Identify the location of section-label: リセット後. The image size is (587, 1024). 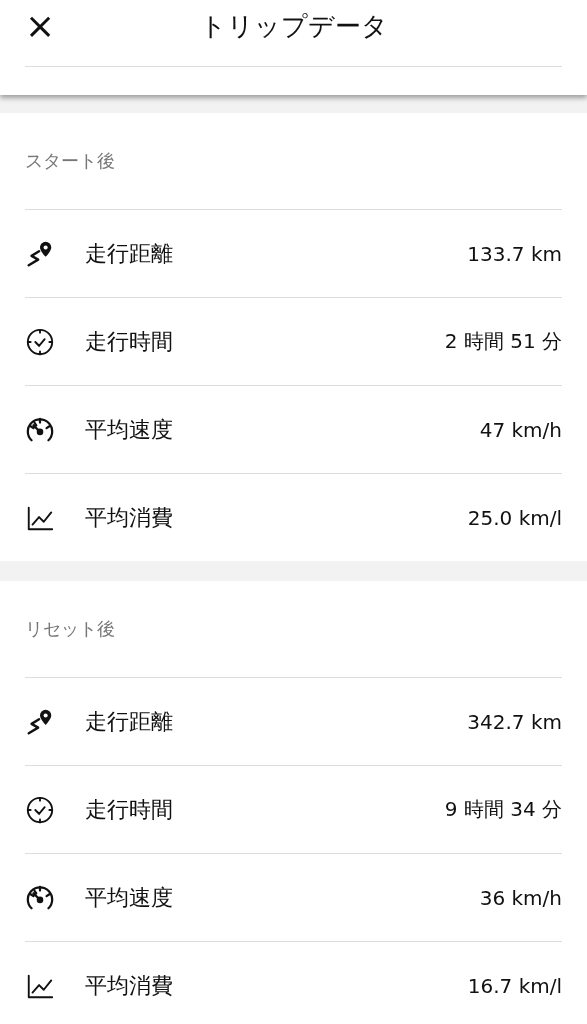
(70, 629).